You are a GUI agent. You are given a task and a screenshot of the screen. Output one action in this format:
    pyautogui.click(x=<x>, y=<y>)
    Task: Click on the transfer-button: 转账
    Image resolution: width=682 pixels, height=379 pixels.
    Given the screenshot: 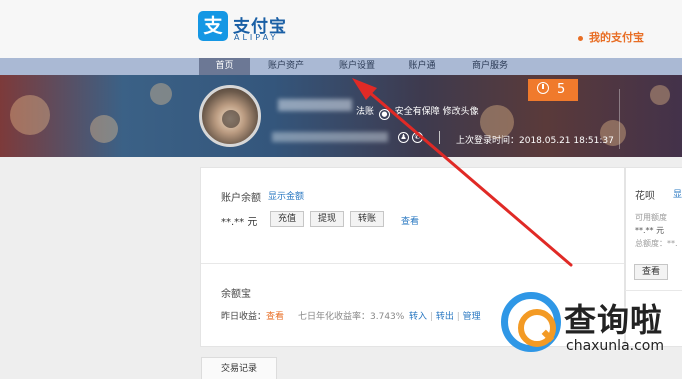 What is the action you would take?
    pyautogui.click(x=367, y=219)
    